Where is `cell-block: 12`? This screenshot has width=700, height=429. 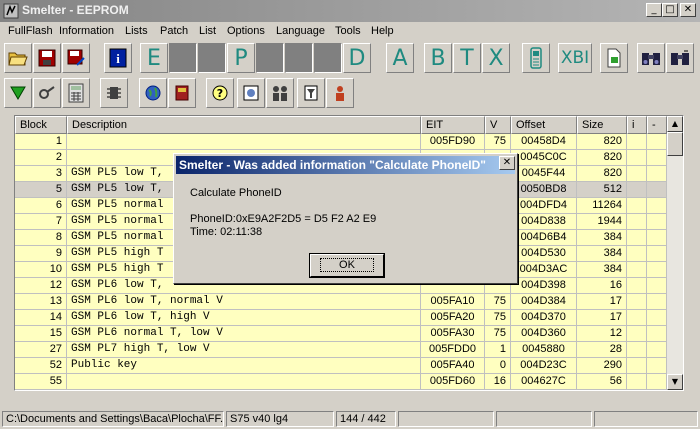
cell-block: 12 is located at coordinates (41, 286).